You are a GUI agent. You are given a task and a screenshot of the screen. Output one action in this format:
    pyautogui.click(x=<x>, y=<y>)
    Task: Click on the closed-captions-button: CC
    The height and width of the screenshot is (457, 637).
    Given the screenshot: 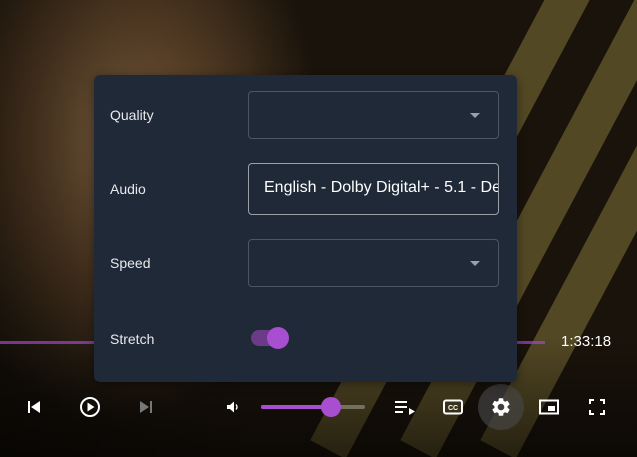 What is the action you would take?
    pyautogui.click(x=453, y=407)
    